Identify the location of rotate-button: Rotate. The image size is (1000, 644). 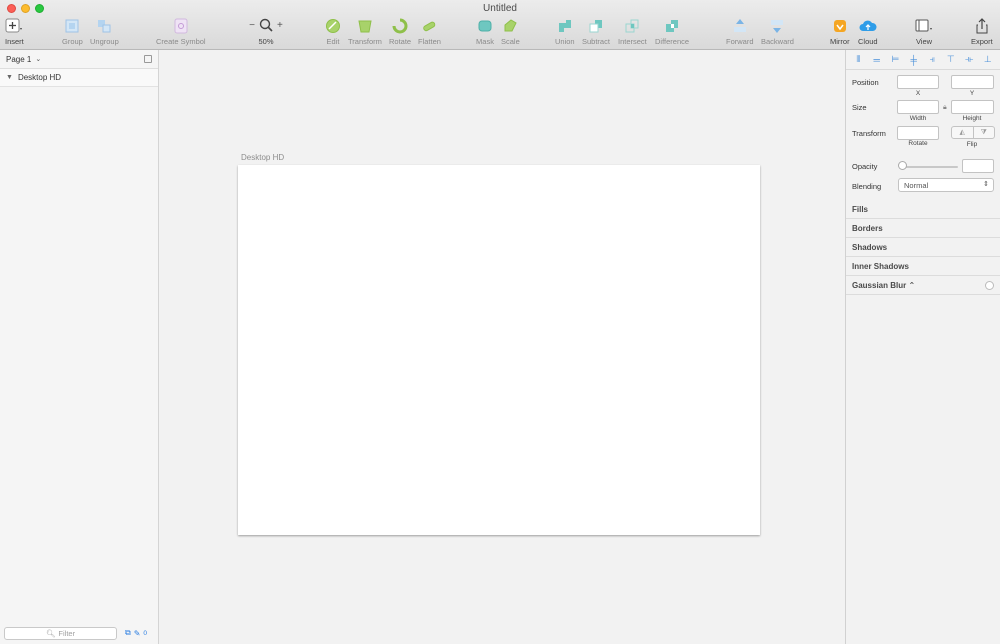
(400, 31).